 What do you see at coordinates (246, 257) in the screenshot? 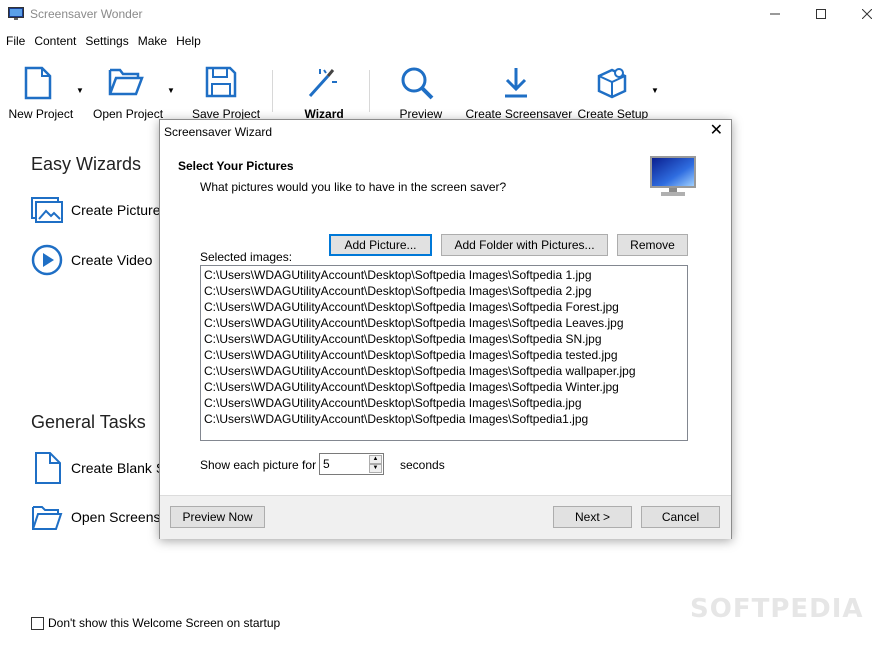
I see `selected-images-label: Selected images:` at bounding box center [246, 257].